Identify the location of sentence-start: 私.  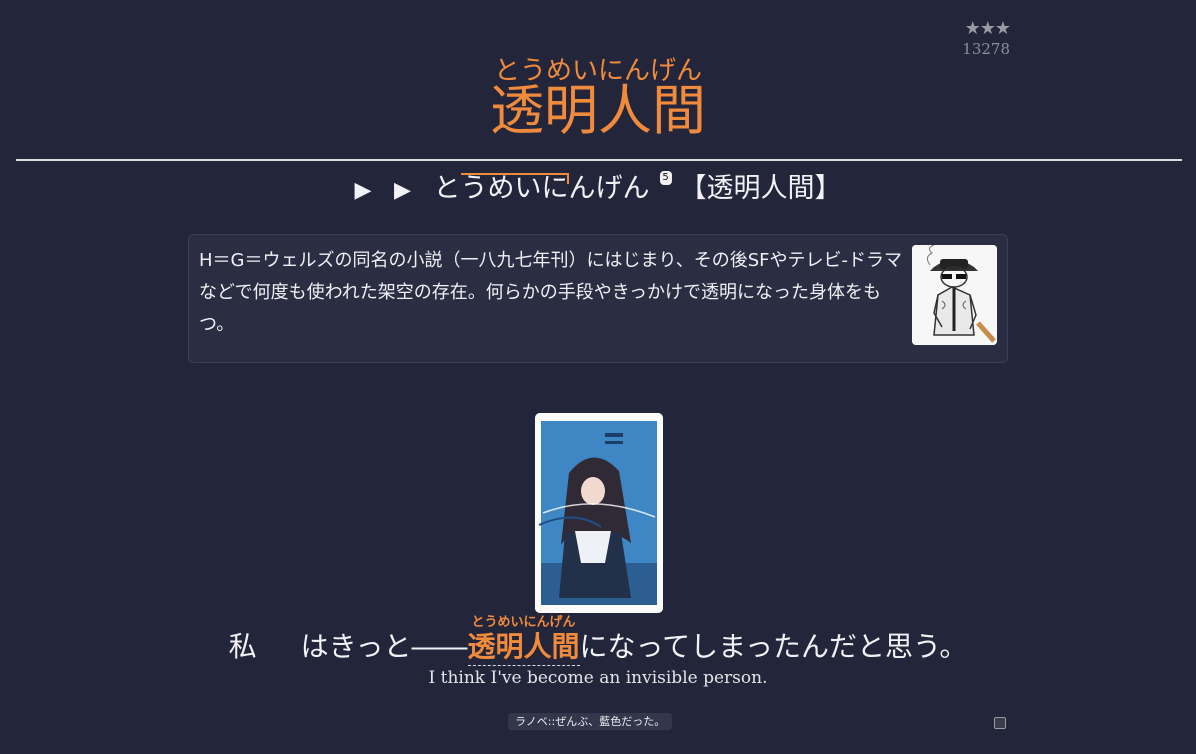
(242, 646).